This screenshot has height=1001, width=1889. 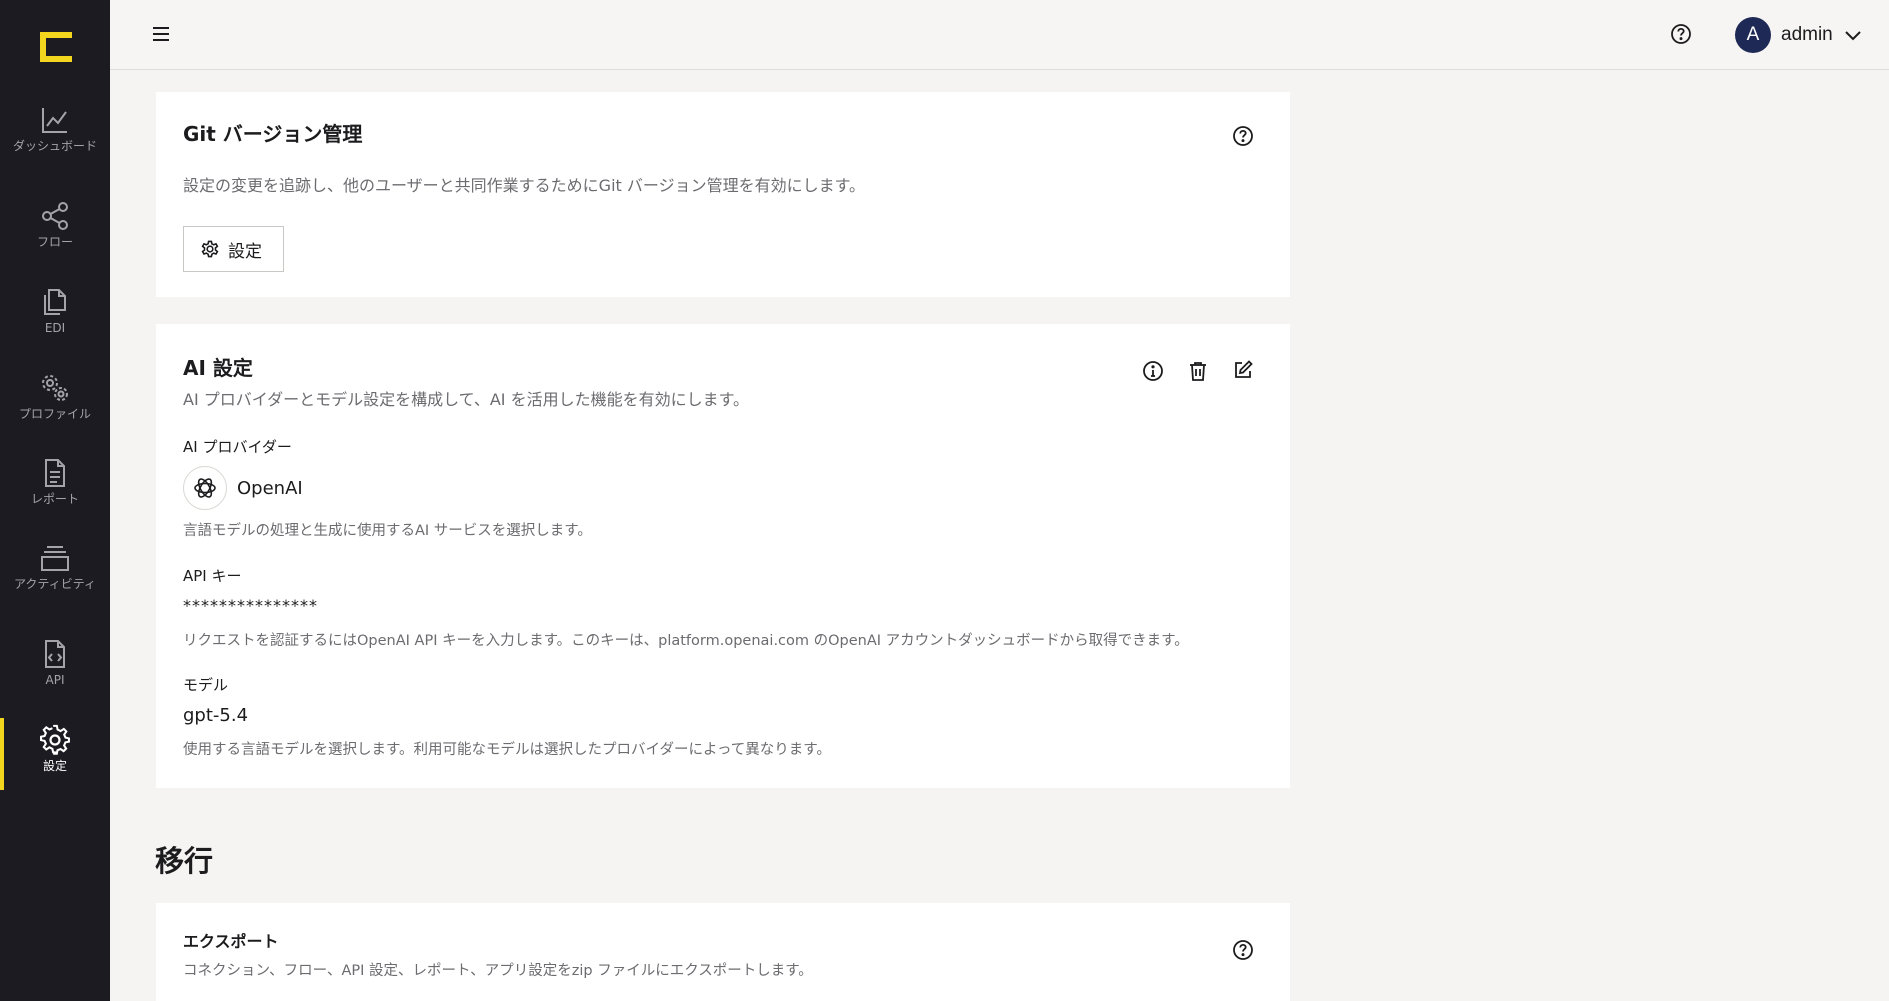 I want to click on sidebar-item-dashboard: ダッシュボード, so click(x=55, y=143).